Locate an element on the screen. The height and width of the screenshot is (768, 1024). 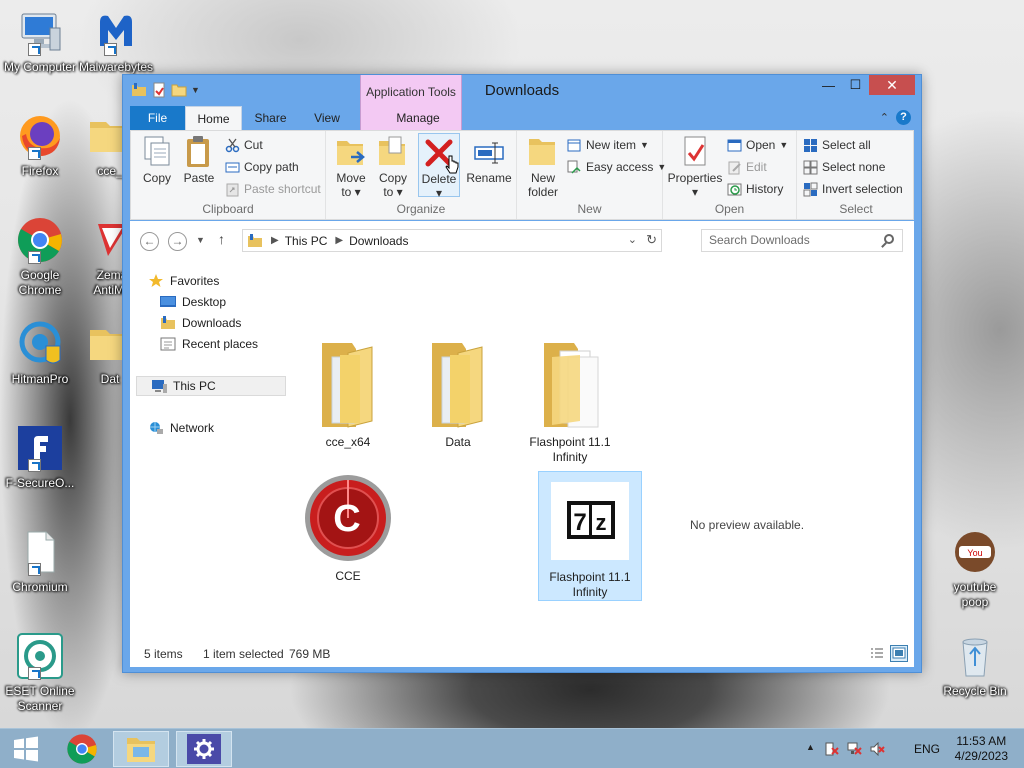
forward-button: → is located at coordinates (177, 241).